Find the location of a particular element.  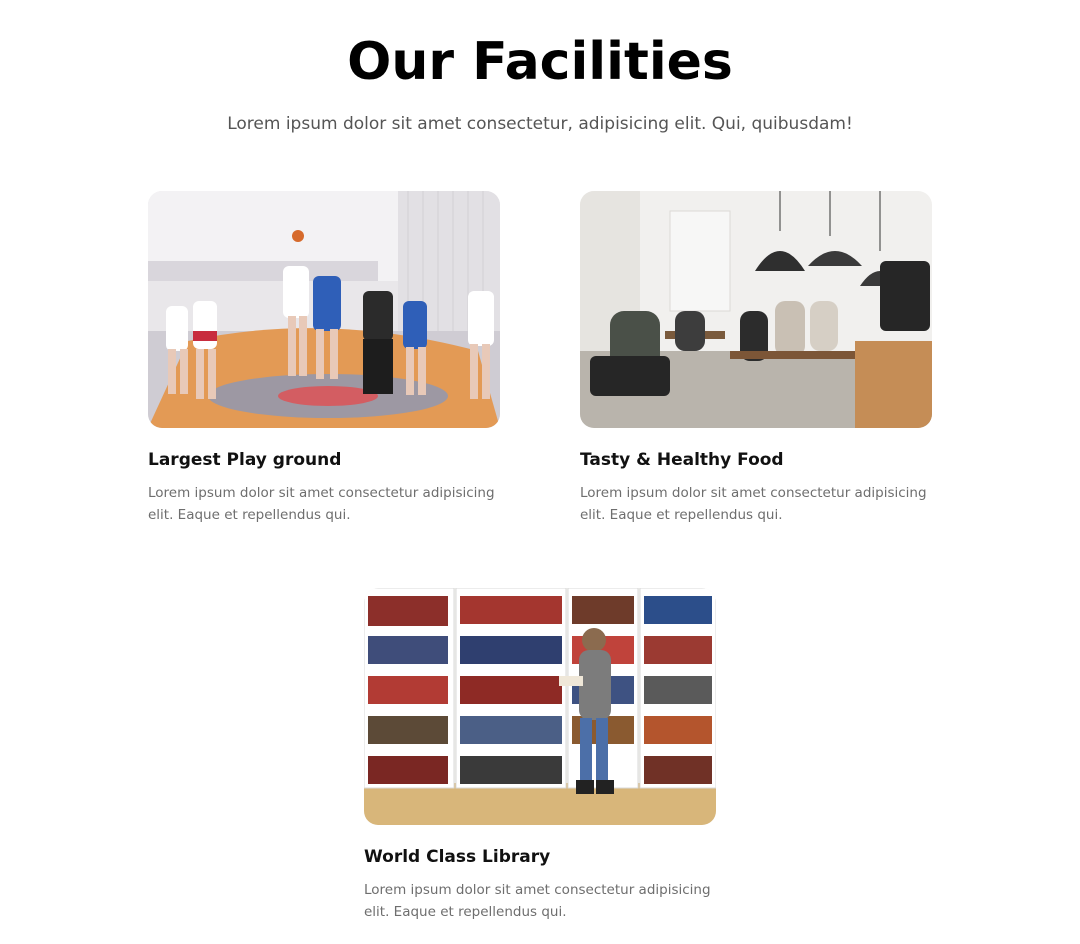

basketball-game-photo is located at coordinates (324, 309).